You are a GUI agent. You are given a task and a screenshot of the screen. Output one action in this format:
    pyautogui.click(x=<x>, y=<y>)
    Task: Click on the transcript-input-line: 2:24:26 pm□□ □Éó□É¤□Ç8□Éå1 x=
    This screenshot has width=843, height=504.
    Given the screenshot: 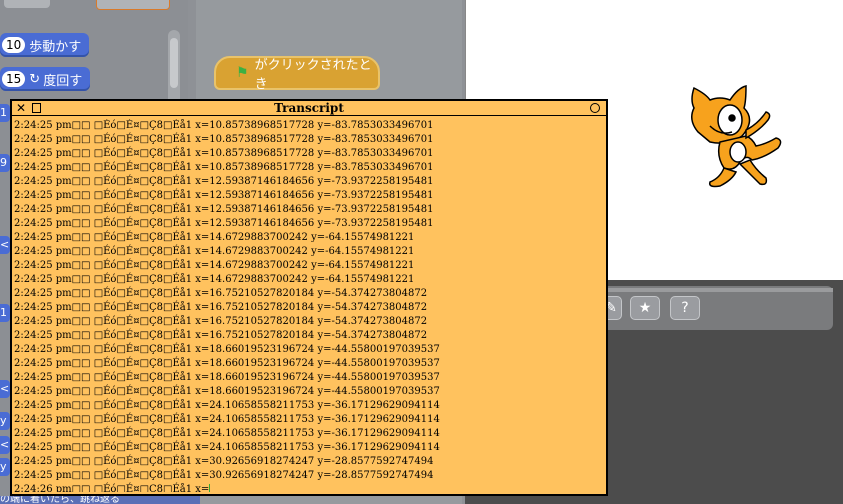 What is the action you would take?
    pyautogui.click(x=307, y=487)
    